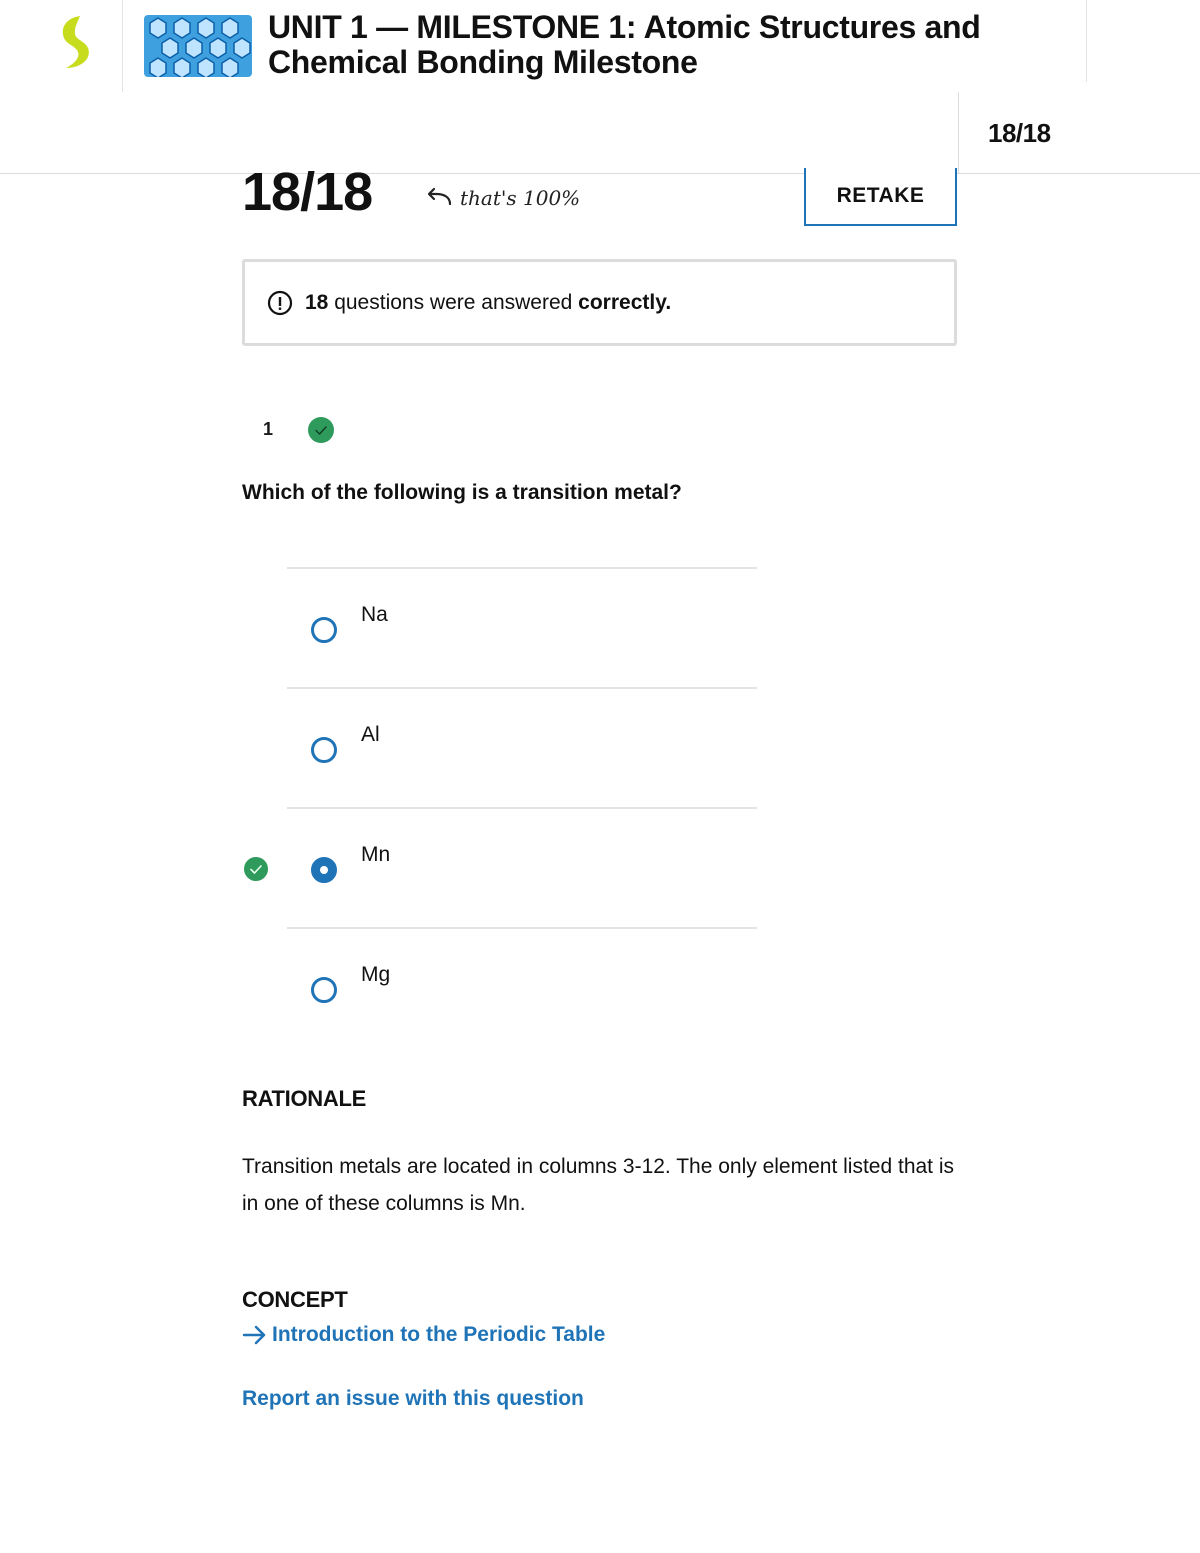 This screenshot has width=1200, height=1553. What do you see at coordinates (880, 197) in the screenshot?
I see `retake-button: RETAKE` at bounding box center [880, 197].